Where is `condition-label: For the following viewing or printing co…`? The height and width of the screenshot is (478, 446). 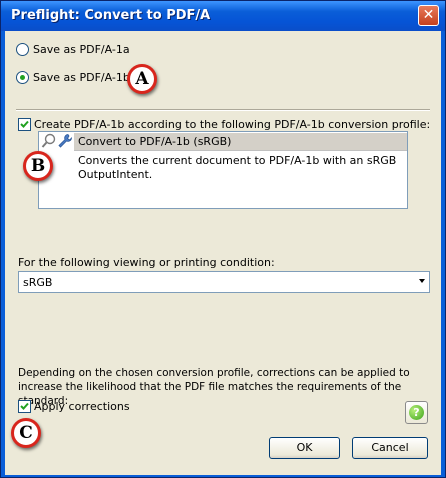 condition-label: For the following viewing or printing co… is located at coordinates (146, 262).